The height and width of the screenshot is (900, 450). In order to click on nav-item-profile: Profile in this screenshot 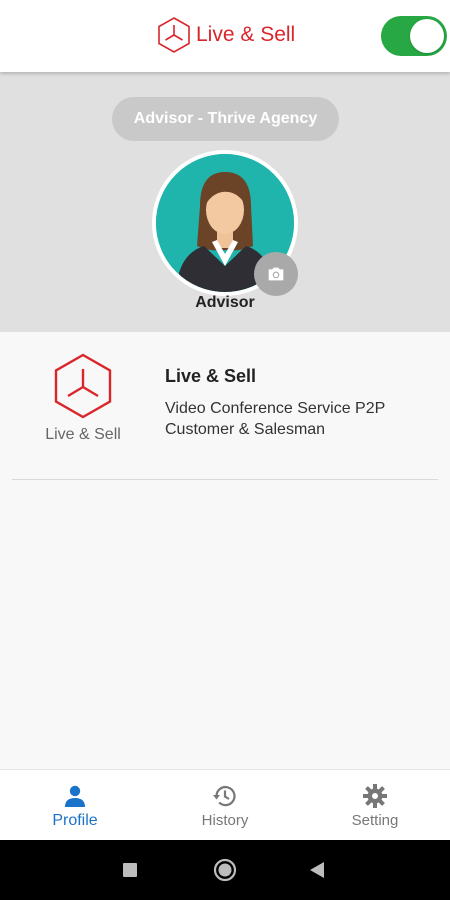, I will do `click(75, 805)`.